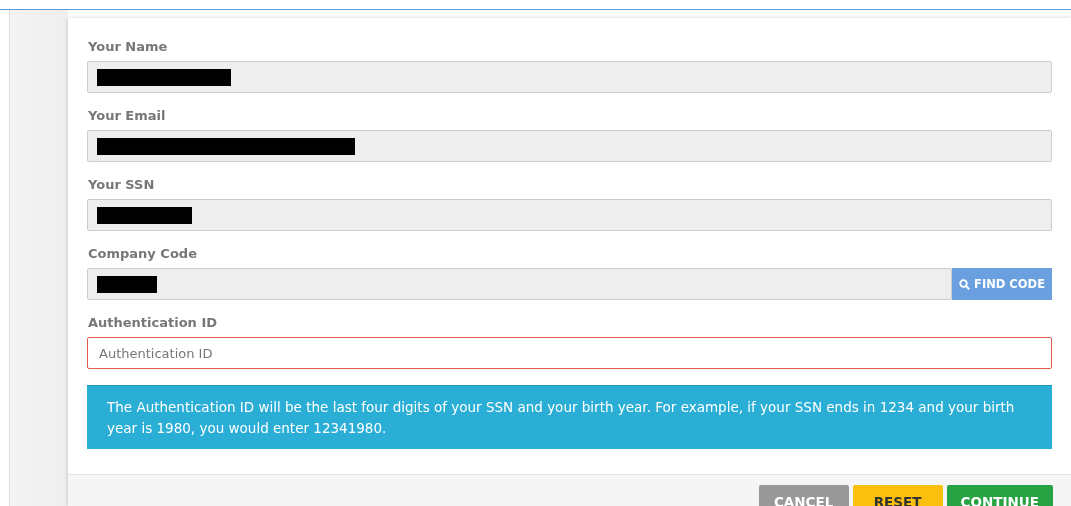  Describe the element at coordinates (1002, 284) in the screenshot. I see `find-code-button: FIND CODE` at that location.